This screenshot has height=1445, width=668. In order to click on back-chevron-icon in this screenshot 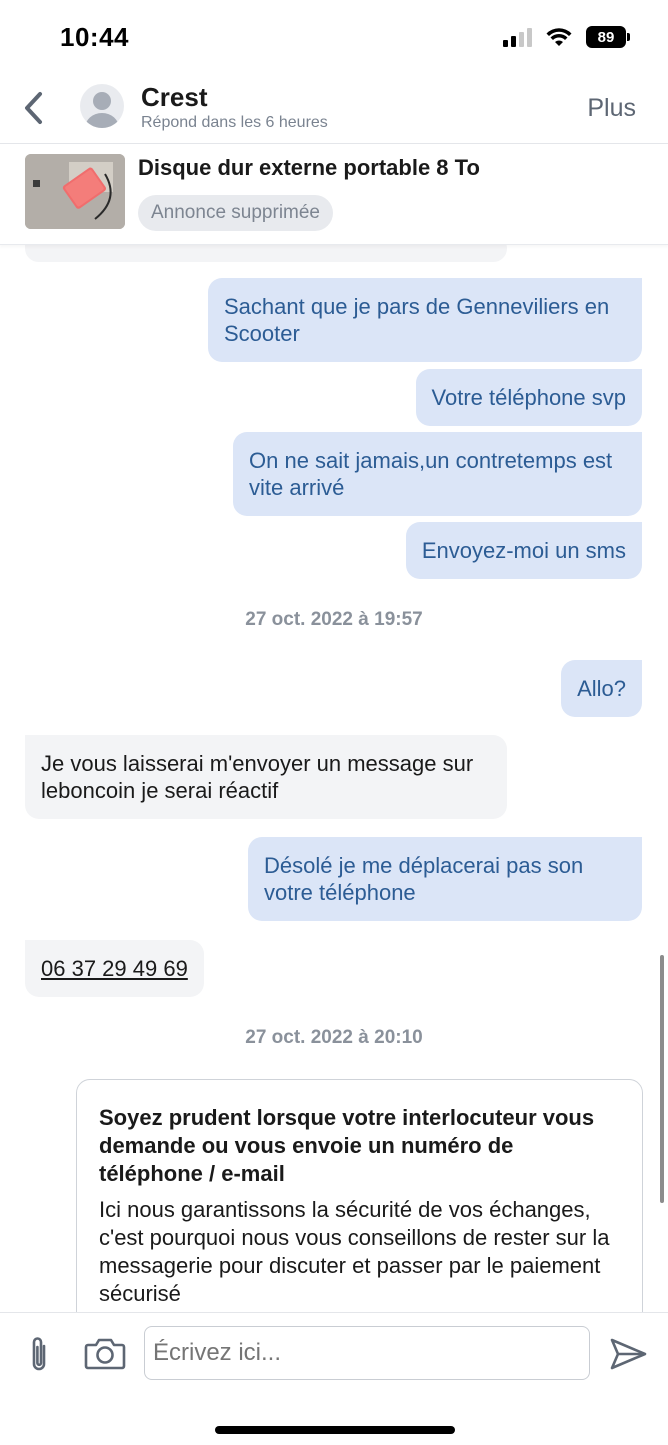, I will do `click(33, 108)`.